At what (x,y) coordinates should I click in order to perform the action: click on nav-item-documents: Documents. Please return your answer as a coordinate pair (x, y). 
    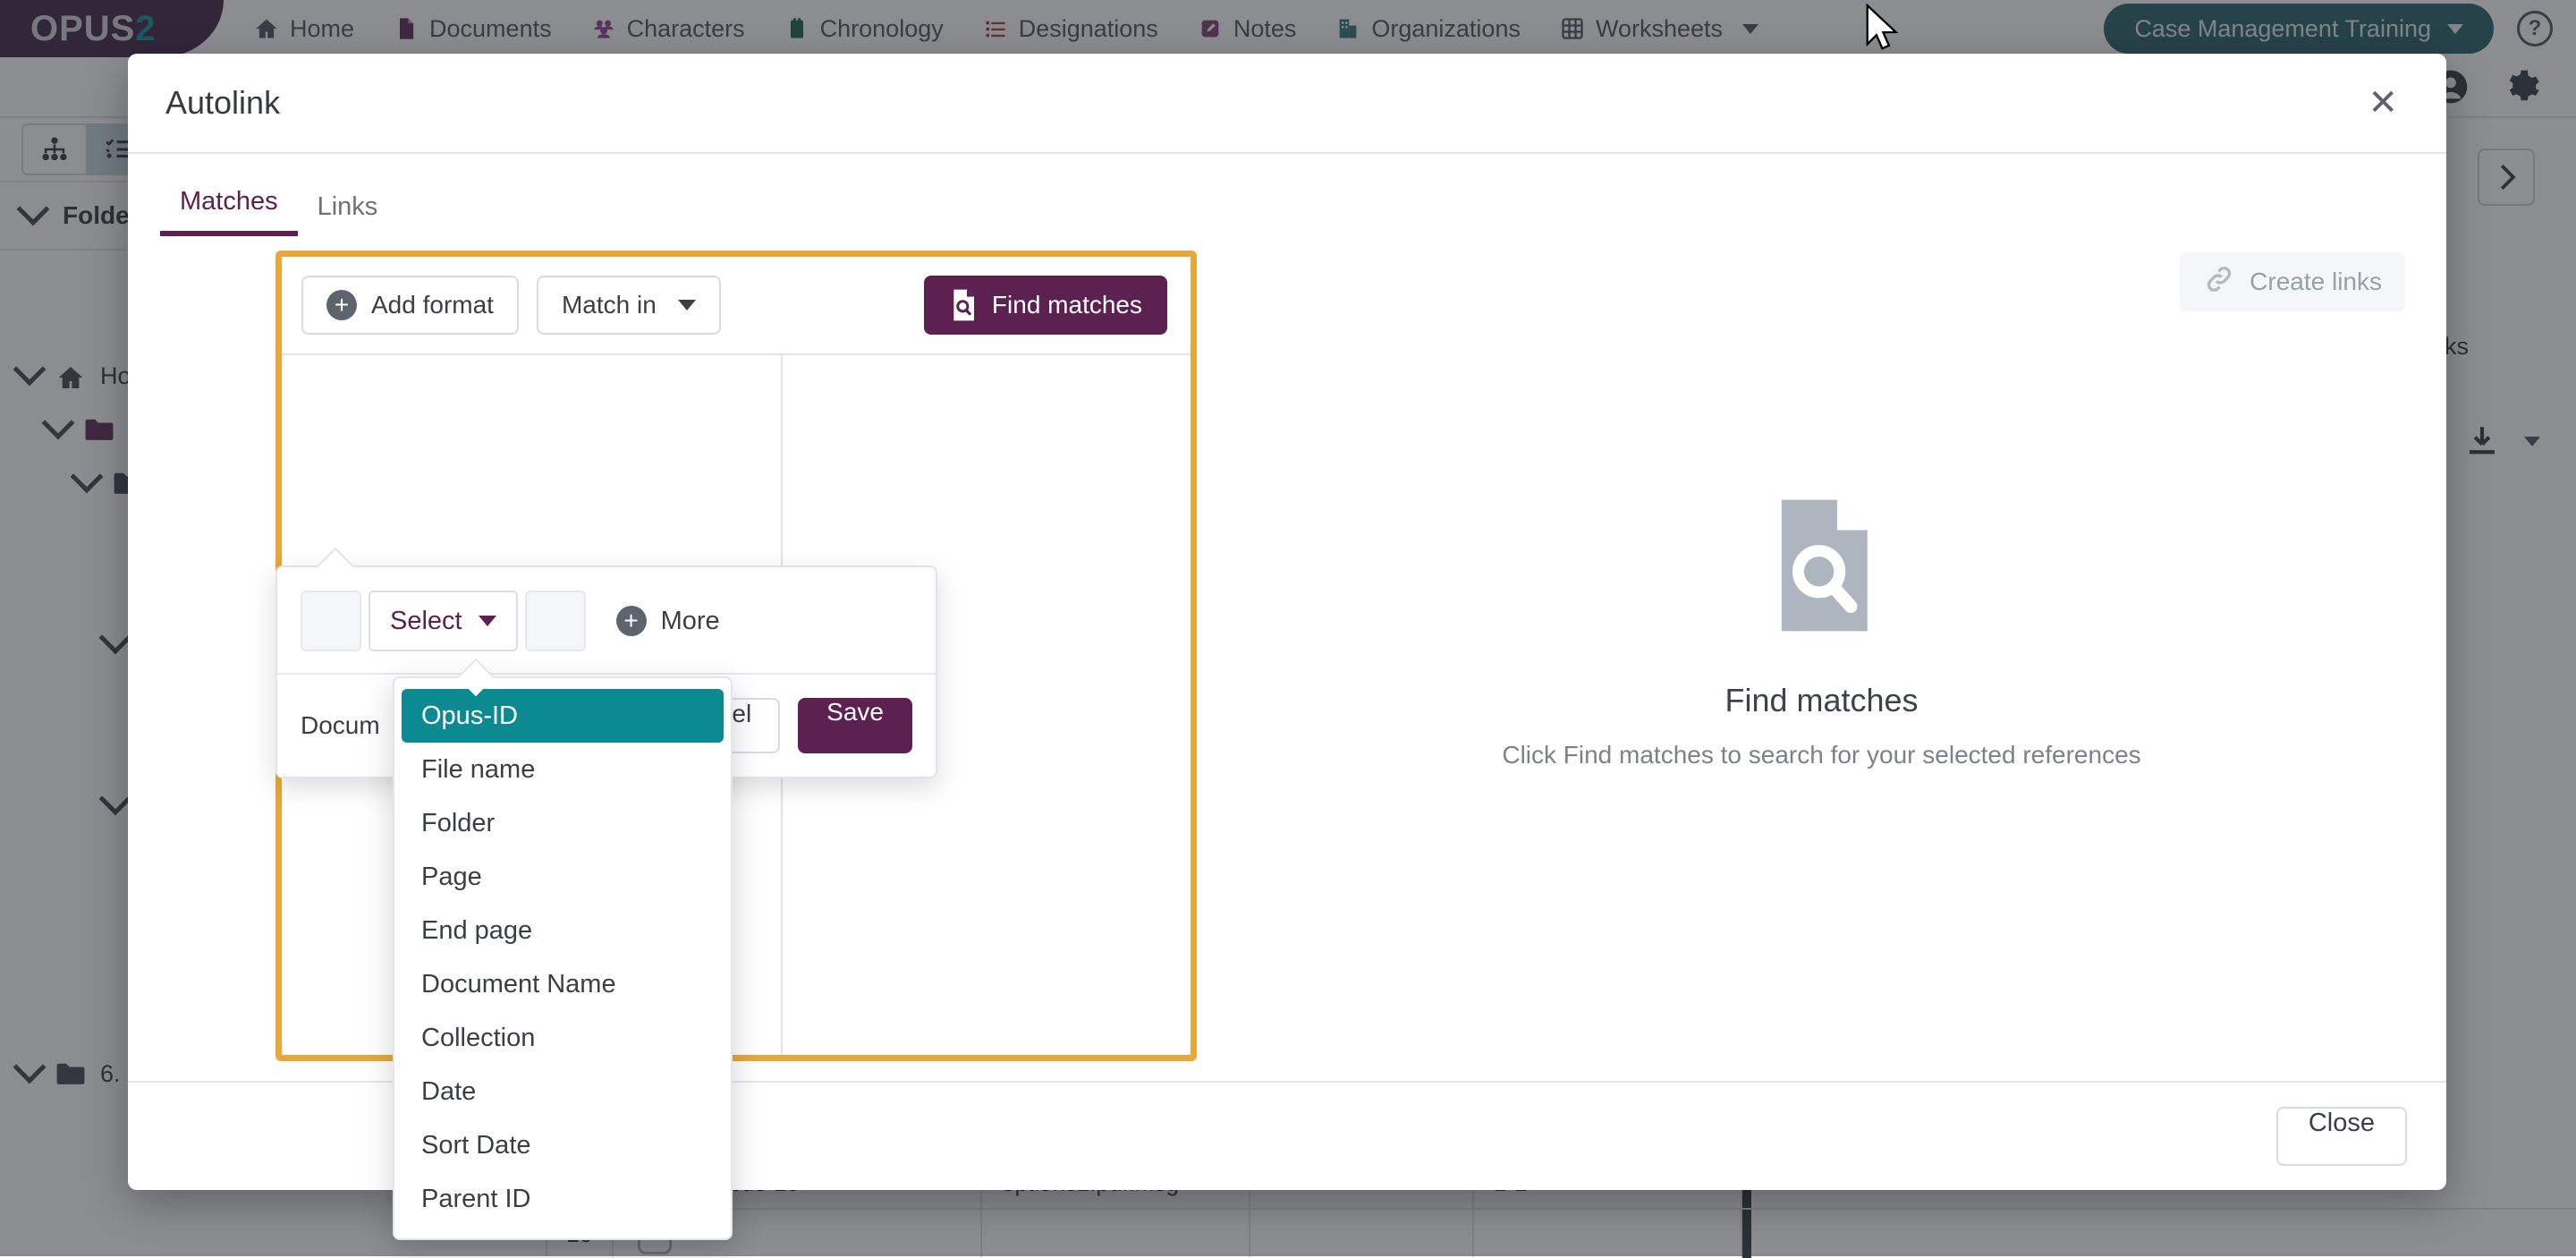
    Looking at the image, I should click on (473, 29).